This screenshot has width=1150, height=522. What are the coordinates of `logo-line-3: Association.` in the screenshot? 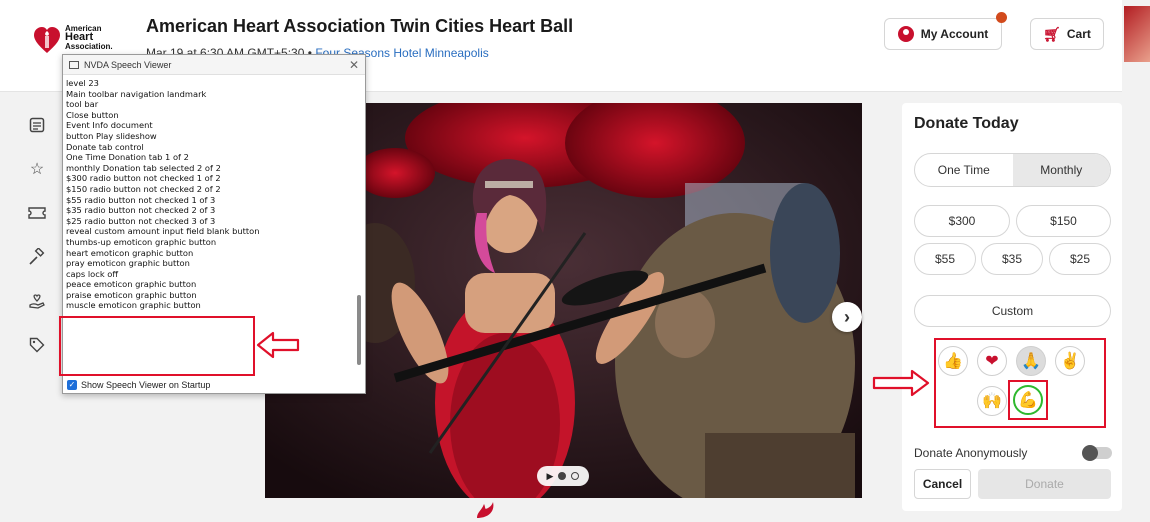 It's located at (89, 46).